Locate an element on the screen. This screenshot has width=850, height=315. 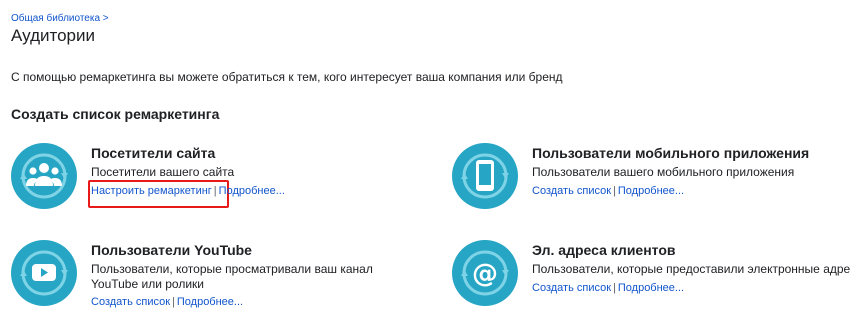
card-title: Пользователи YouTube is located at coordinates (171, 250).